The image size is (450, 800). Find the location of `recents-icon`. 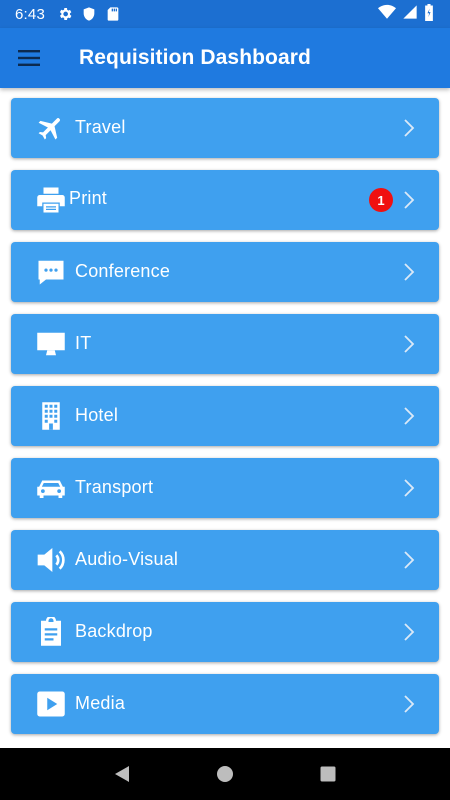

recents-icon is located at coordinates (328, 774).